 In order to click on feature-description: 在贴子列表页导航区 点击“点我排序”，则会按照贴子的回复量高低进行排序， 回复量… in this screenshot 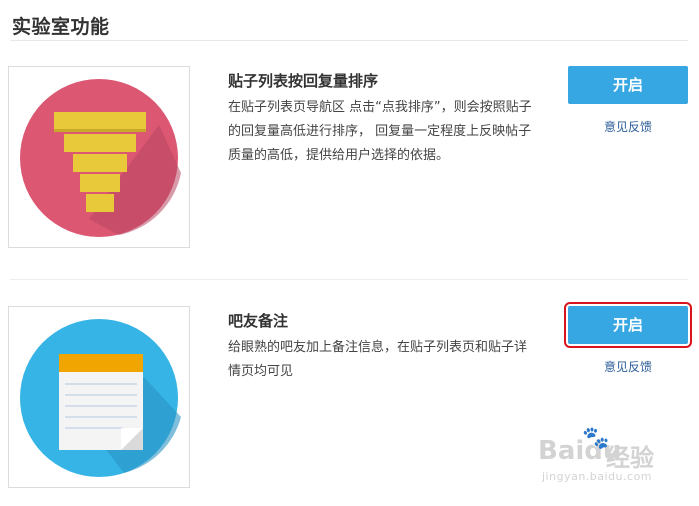, I will do `click(380, 131)`.